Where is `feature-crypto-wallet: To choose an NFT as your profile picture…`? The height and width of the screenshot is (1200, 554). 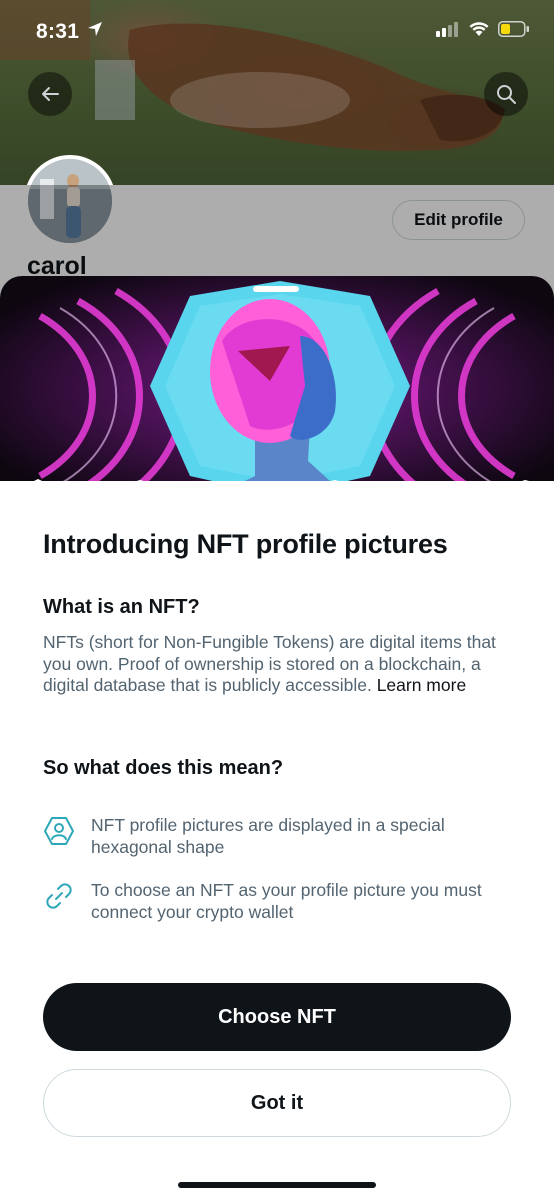
feature-crypto-wallet: To choose an NFT as your profile picture… is located at coordinates (283, 901).